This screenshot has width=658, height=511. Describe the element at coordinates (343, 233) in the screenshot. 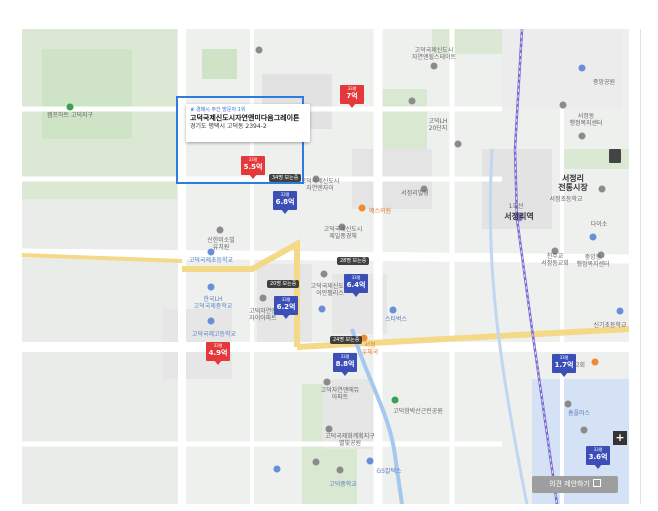

I see `map-label: 고덕국제신도시 제일풍경채` at that location.